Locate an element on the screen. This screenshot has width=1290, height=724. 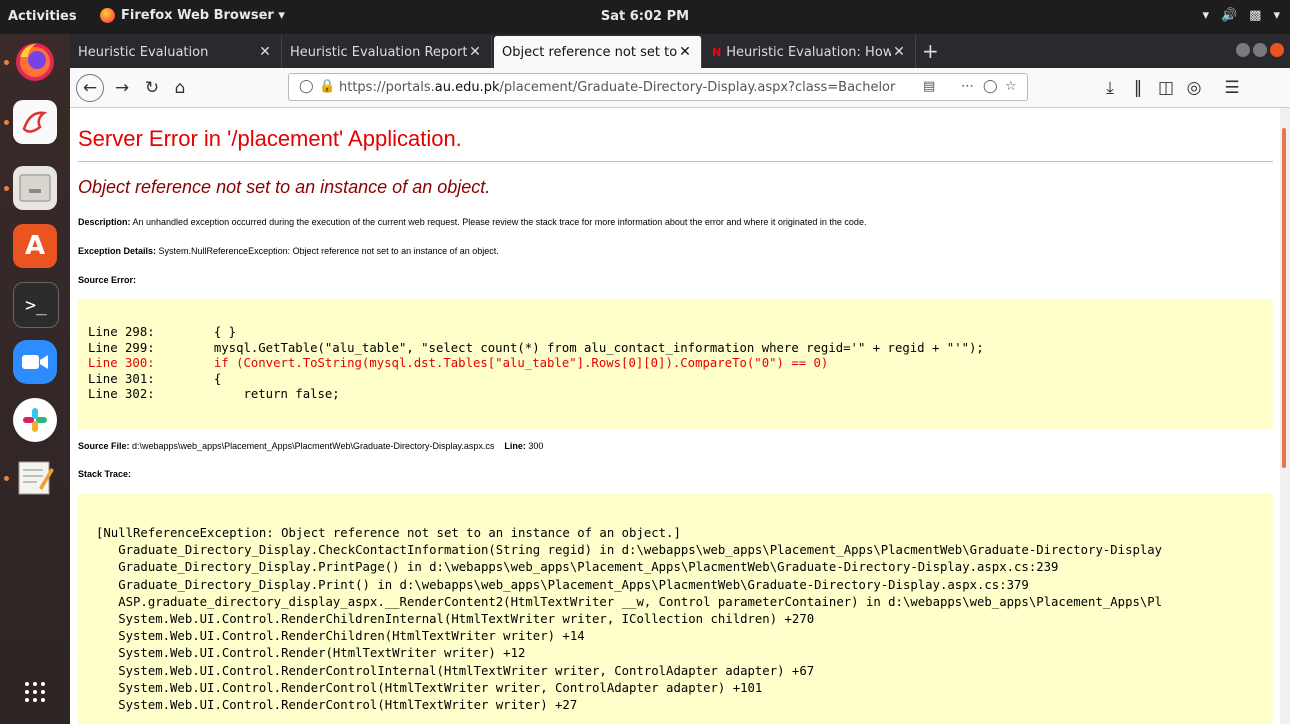
bookmark-star-icon: ☆ is located at coordinates (1011, 86).